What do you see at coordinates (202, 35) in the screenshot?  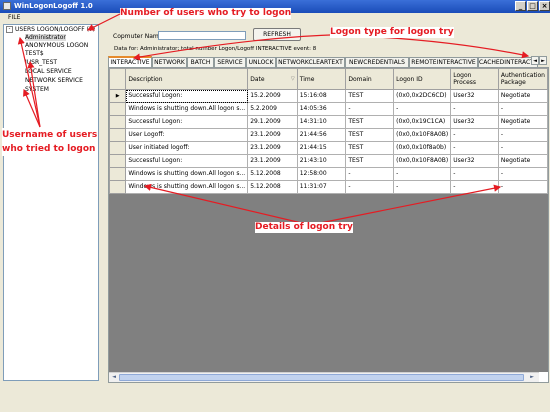 I see `computer-name-input` at bounding box center [202, 35].